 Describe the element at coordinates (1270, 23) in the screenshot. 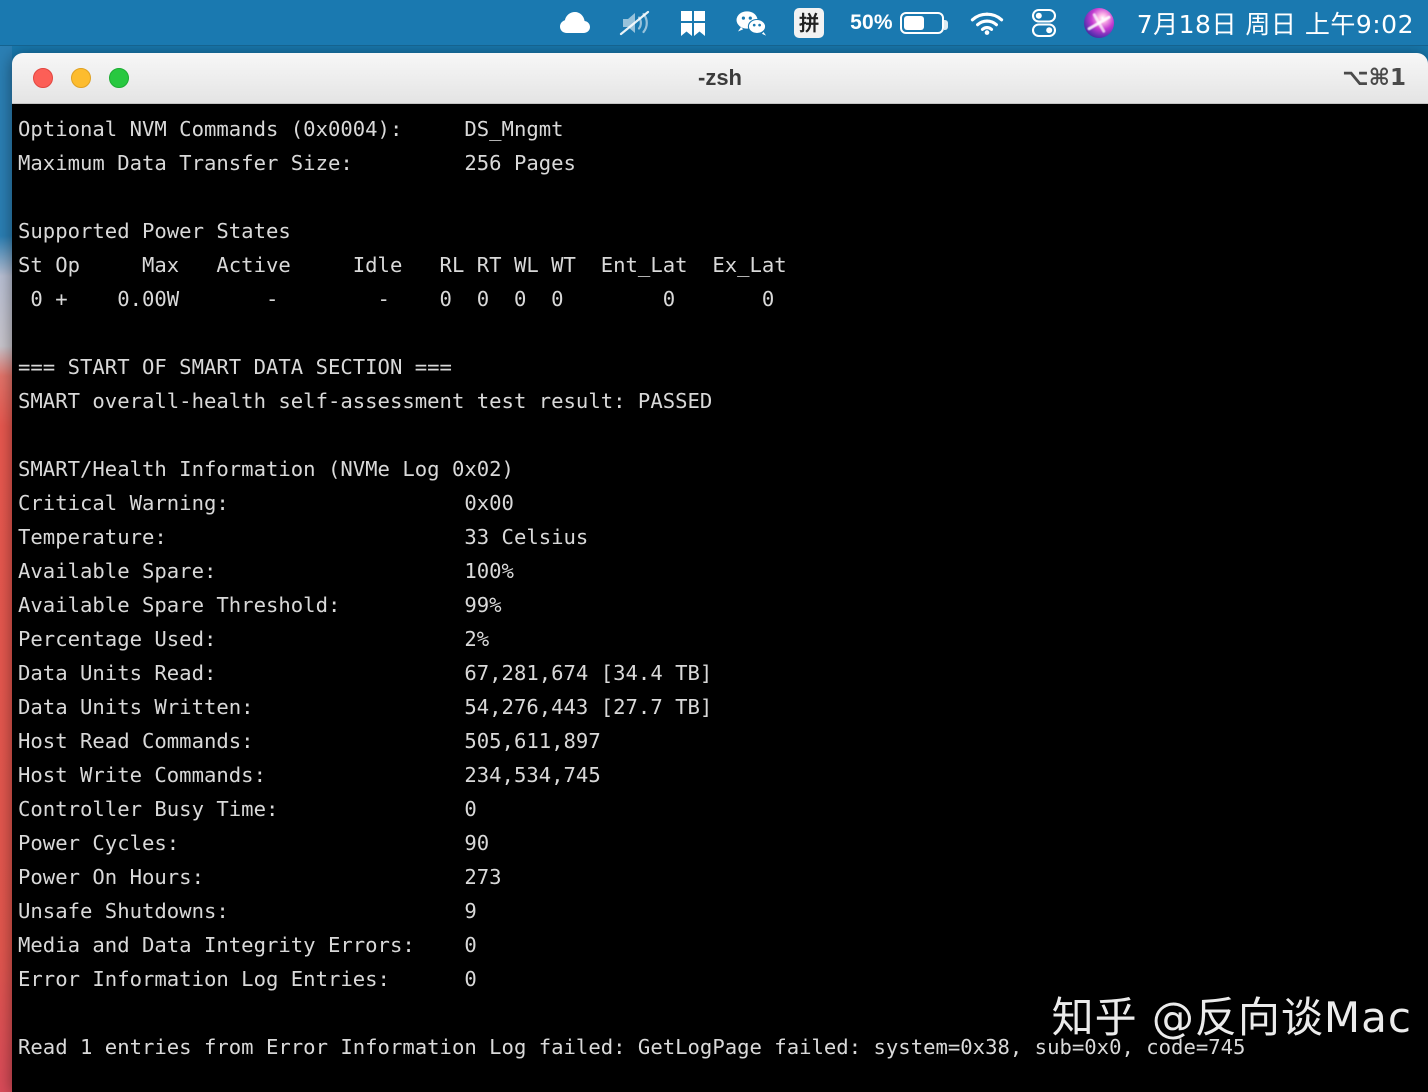

I see `menu-bar-clock: 7月18日 周日 上午9:02` at that location.